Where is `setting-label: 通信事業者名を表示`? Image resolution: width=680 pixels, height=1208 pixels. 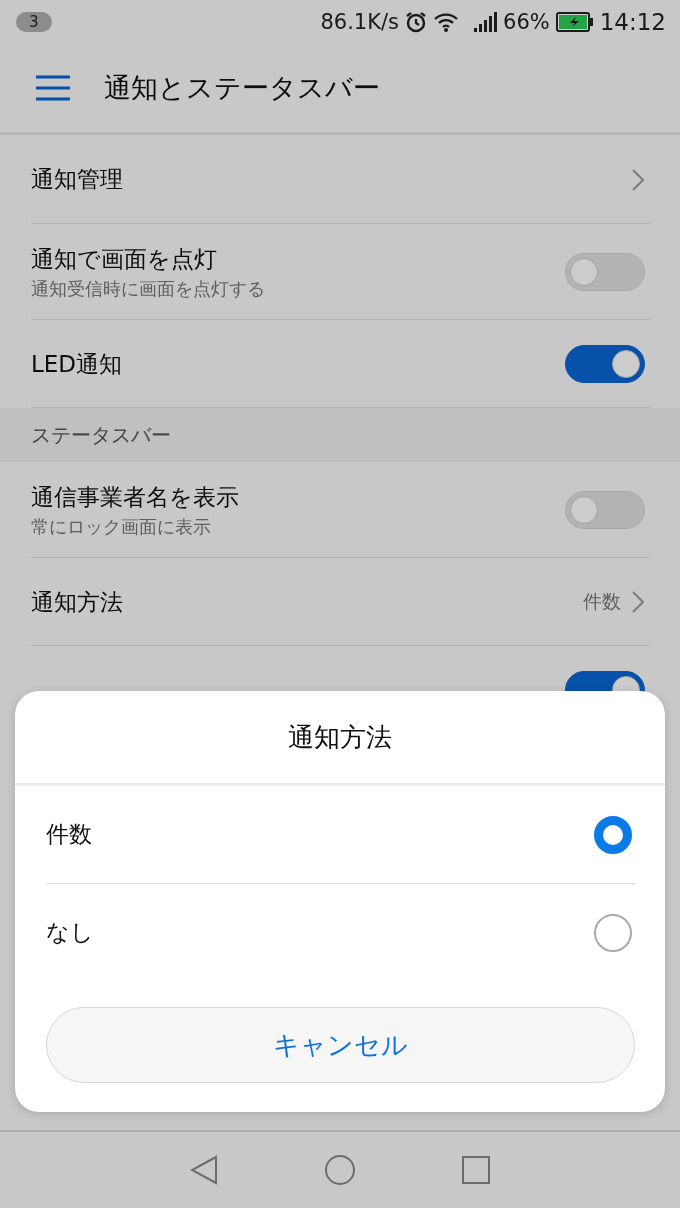
setting-label: 通信事業者名を表示 is located at coordinates (135, 497).